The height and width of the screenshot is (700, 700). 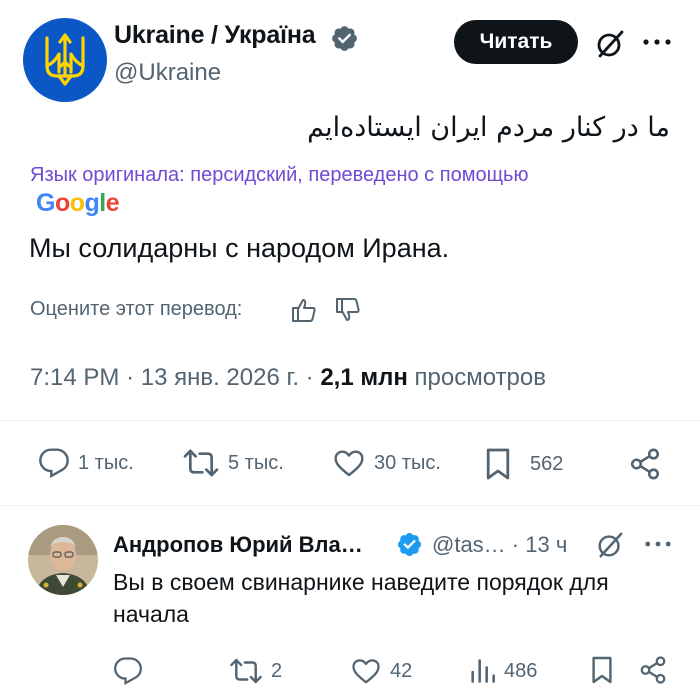 What do you see at coordinates (488, 127) in the screenshot?
I see `tweet-original-text: ما در کنار مردم ایران ایستاده‌ایم` at bounding box center [488, 127].